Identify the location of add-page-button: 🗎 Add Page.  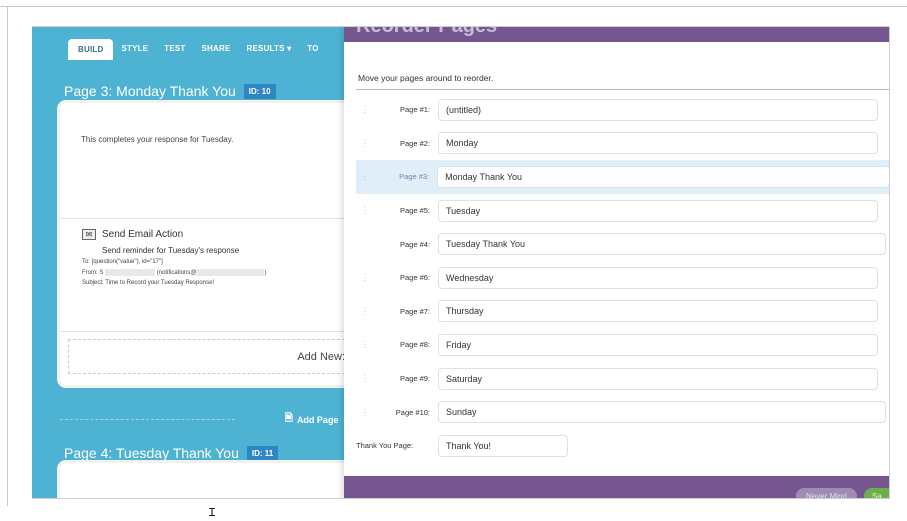
(312, 419).